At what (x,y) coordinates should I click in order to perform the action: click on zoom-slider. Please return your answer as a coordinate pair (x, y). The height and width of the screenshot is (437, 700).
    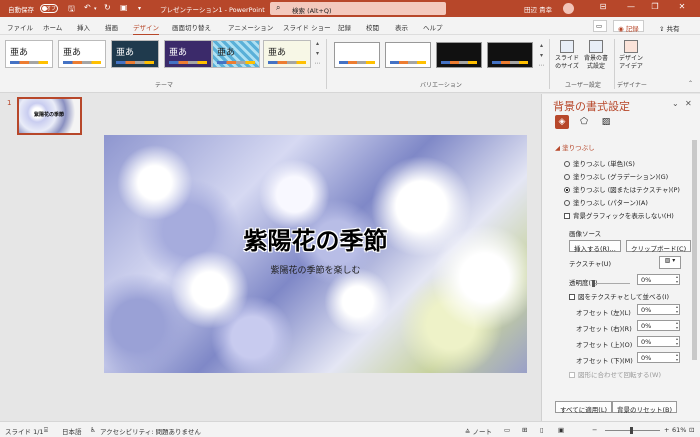
    Looking at the image, I should click on (632, 430).